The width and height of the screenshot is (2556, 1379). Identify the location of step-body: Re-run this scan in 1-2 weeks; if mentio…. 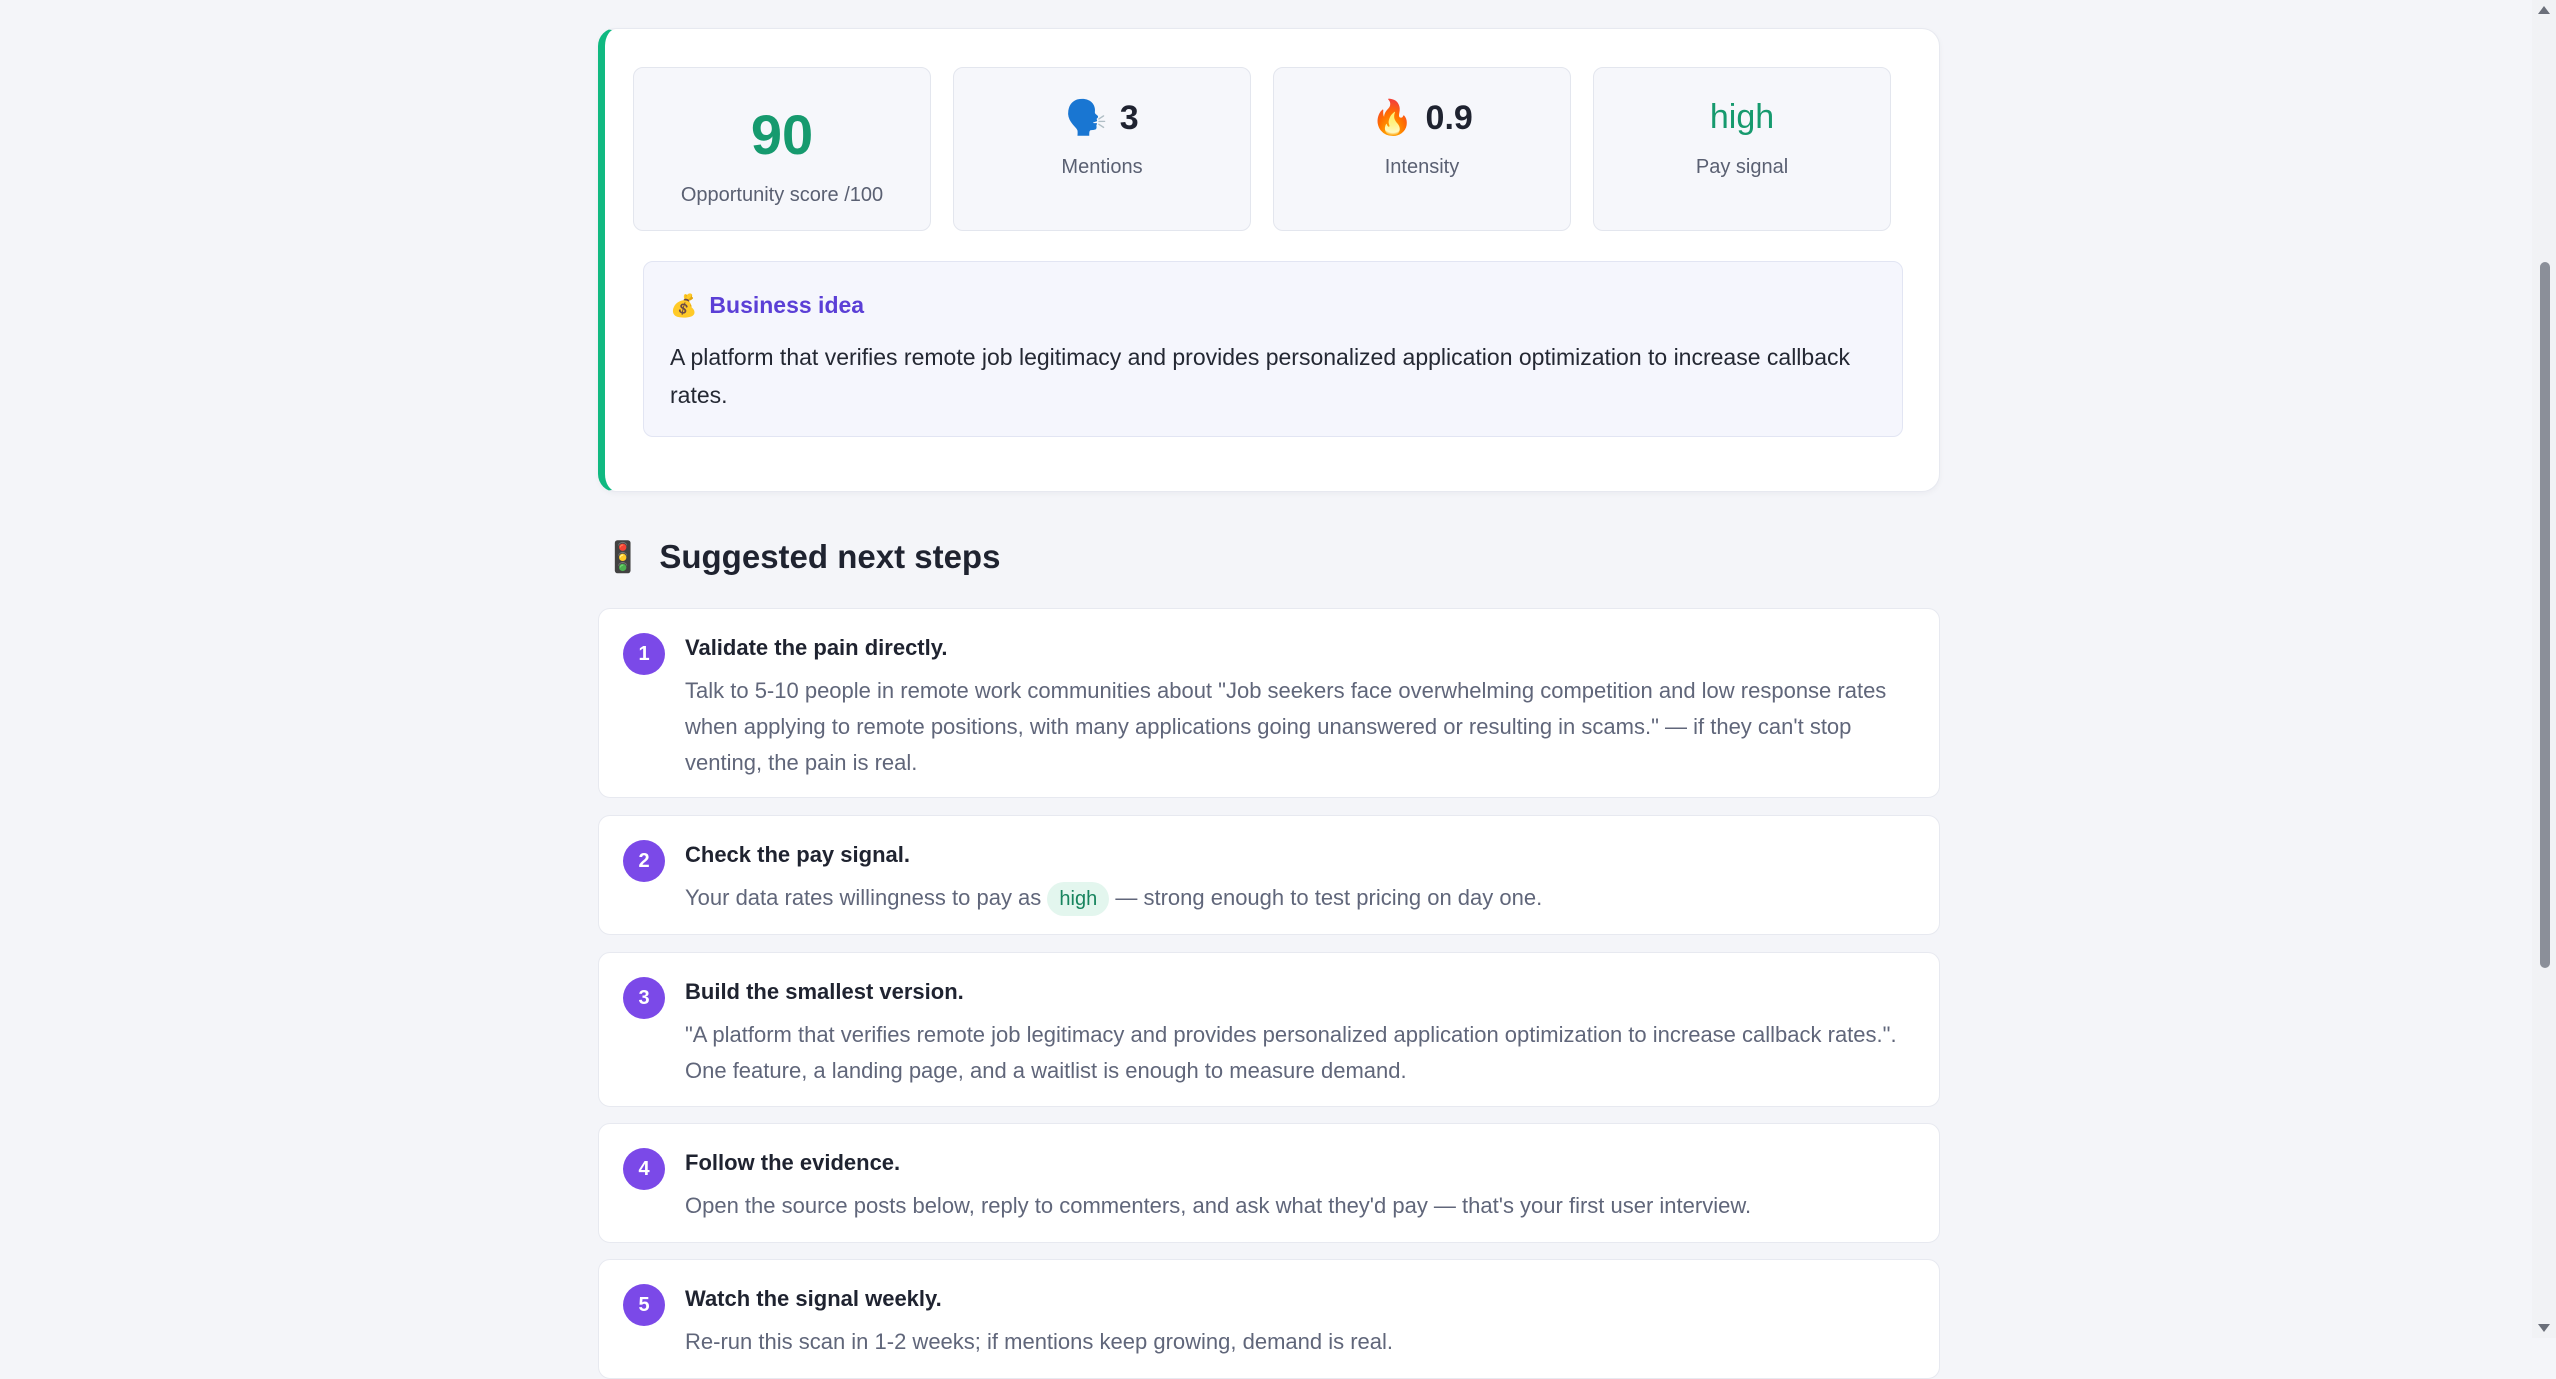
(1039, 1341).